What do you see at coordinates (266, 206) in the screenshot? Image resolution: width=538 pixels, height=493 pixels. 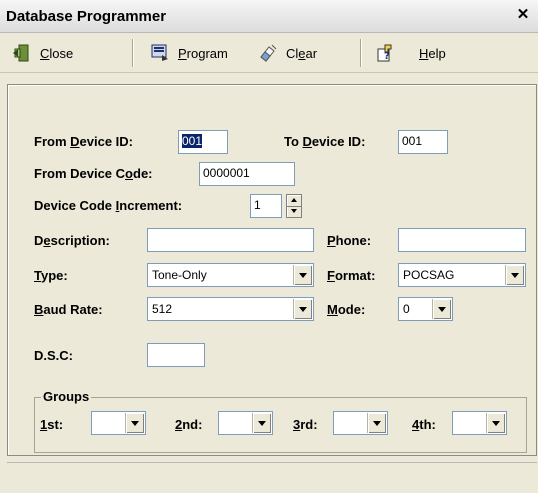 I see `increment-input: 1` at bounding box center [266, 206].